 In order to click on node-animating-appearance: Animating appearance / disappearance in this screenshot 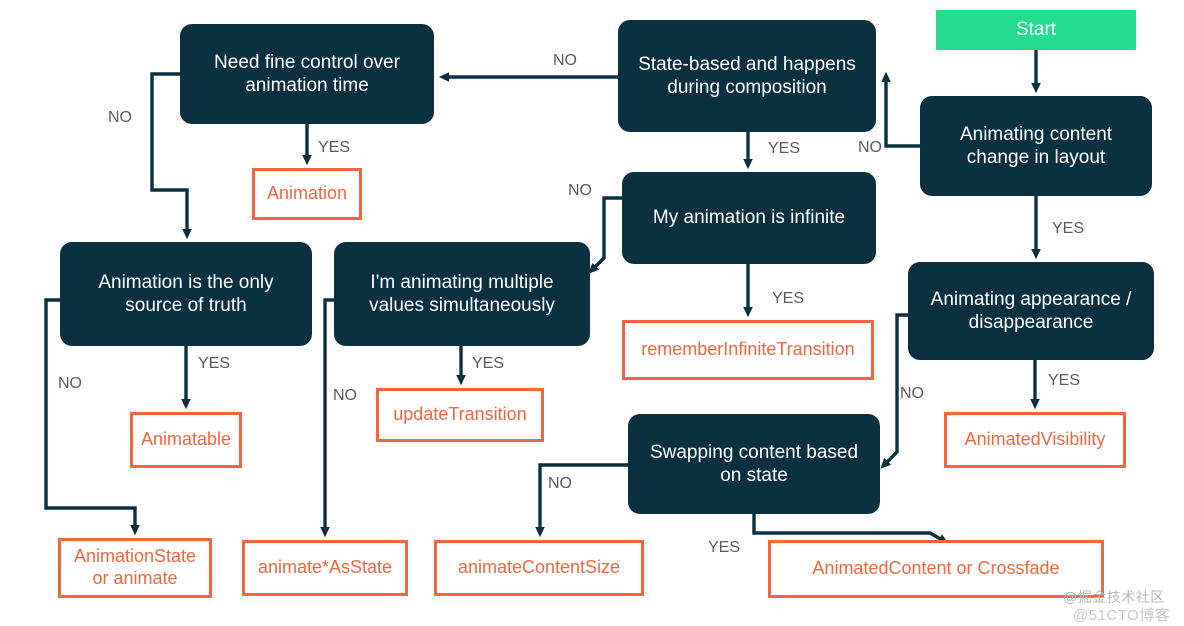, I will do `click(1031, 311)`.